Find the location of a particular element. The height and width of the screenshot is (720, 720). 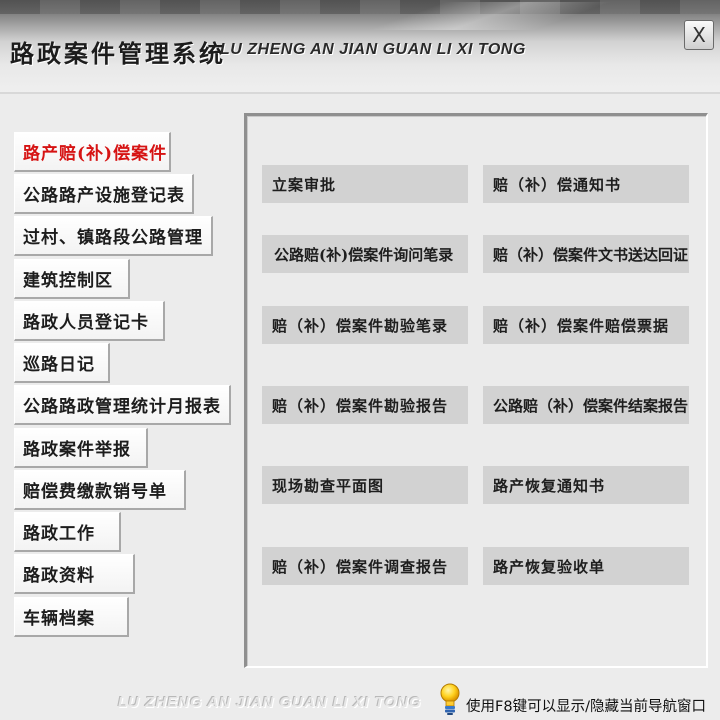

doc-button-closing-report: 公路赔（补）偿案件结案报告 is located at coordinates (586, 405).